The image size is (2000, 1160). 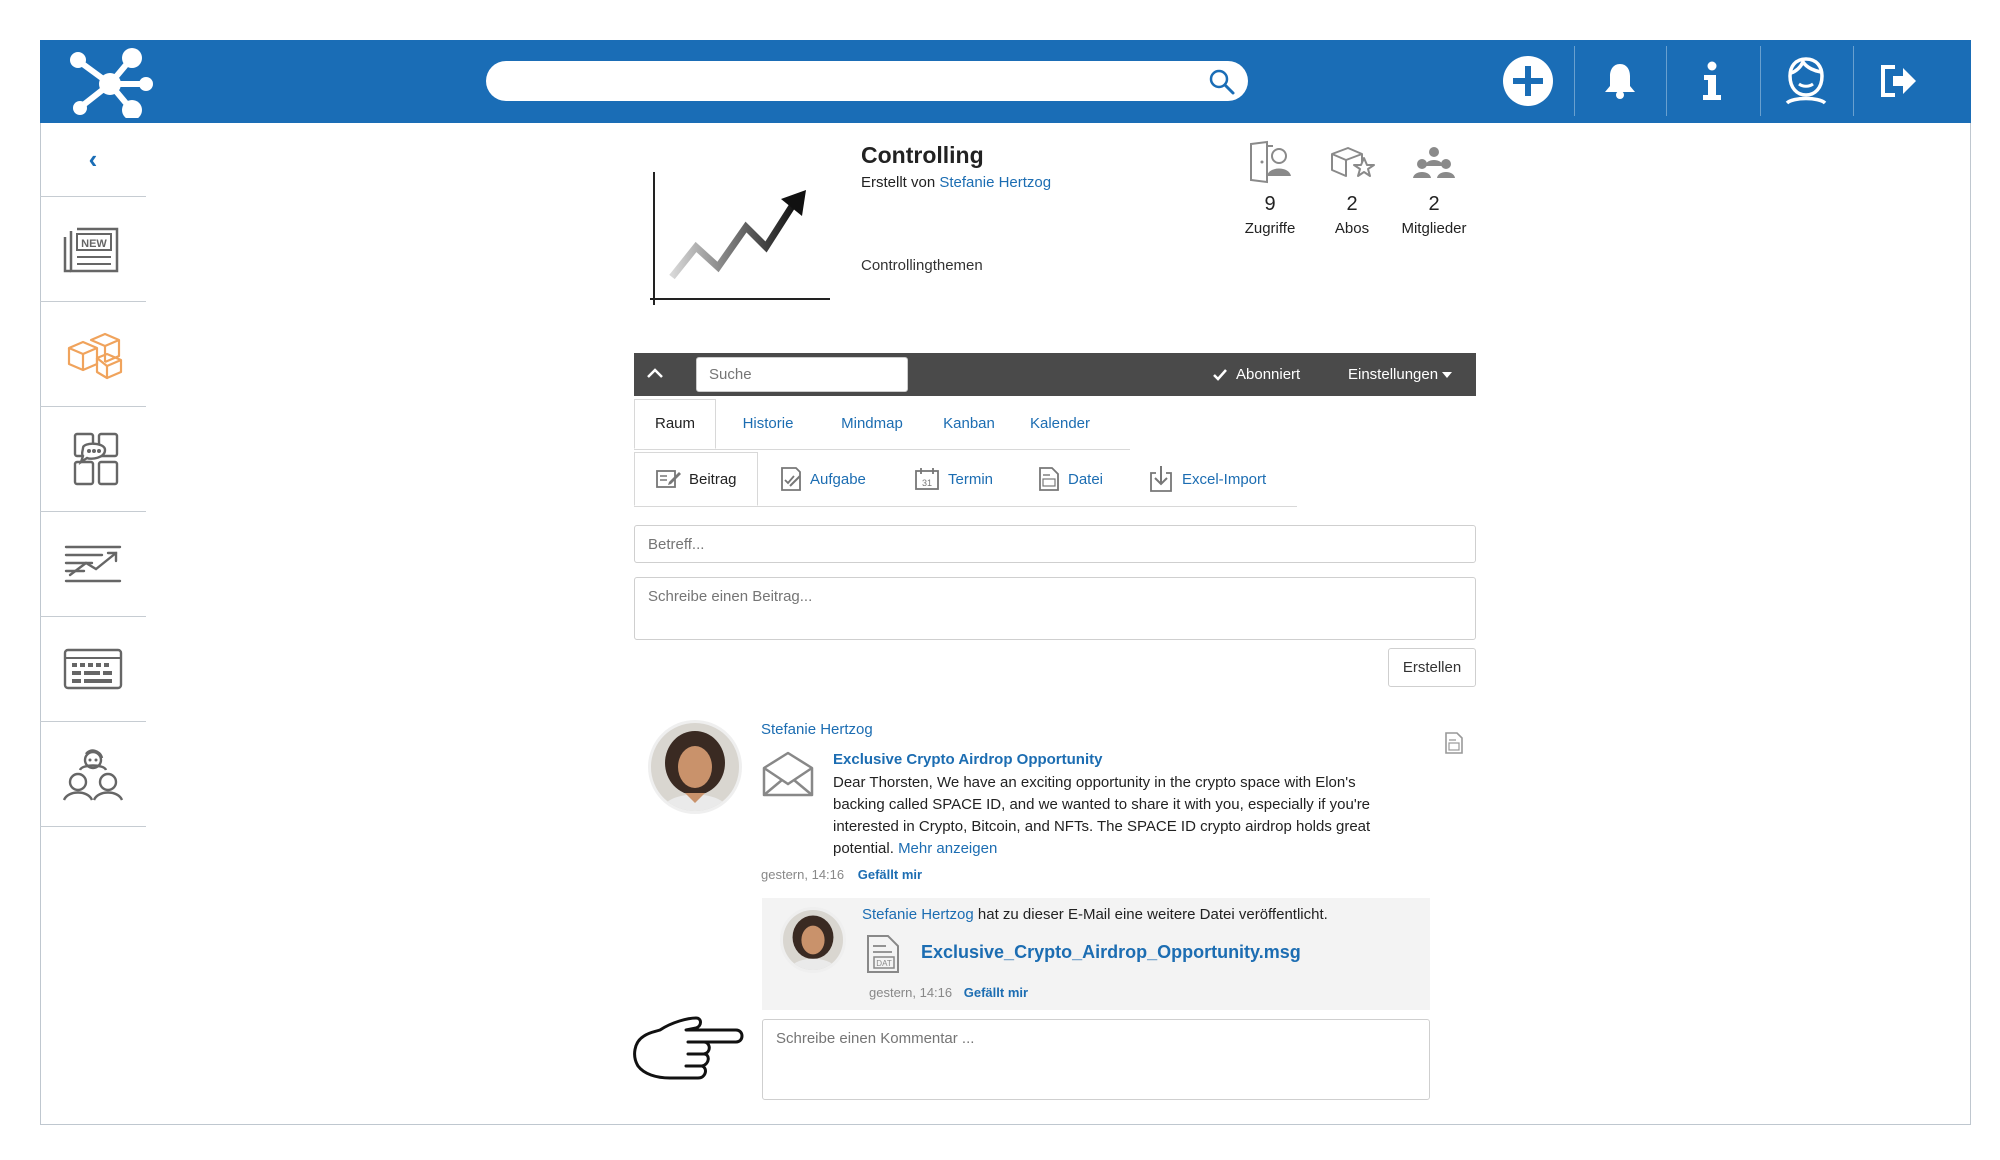 I want to click on sidebar-item-community, so click(x=93, y=774).